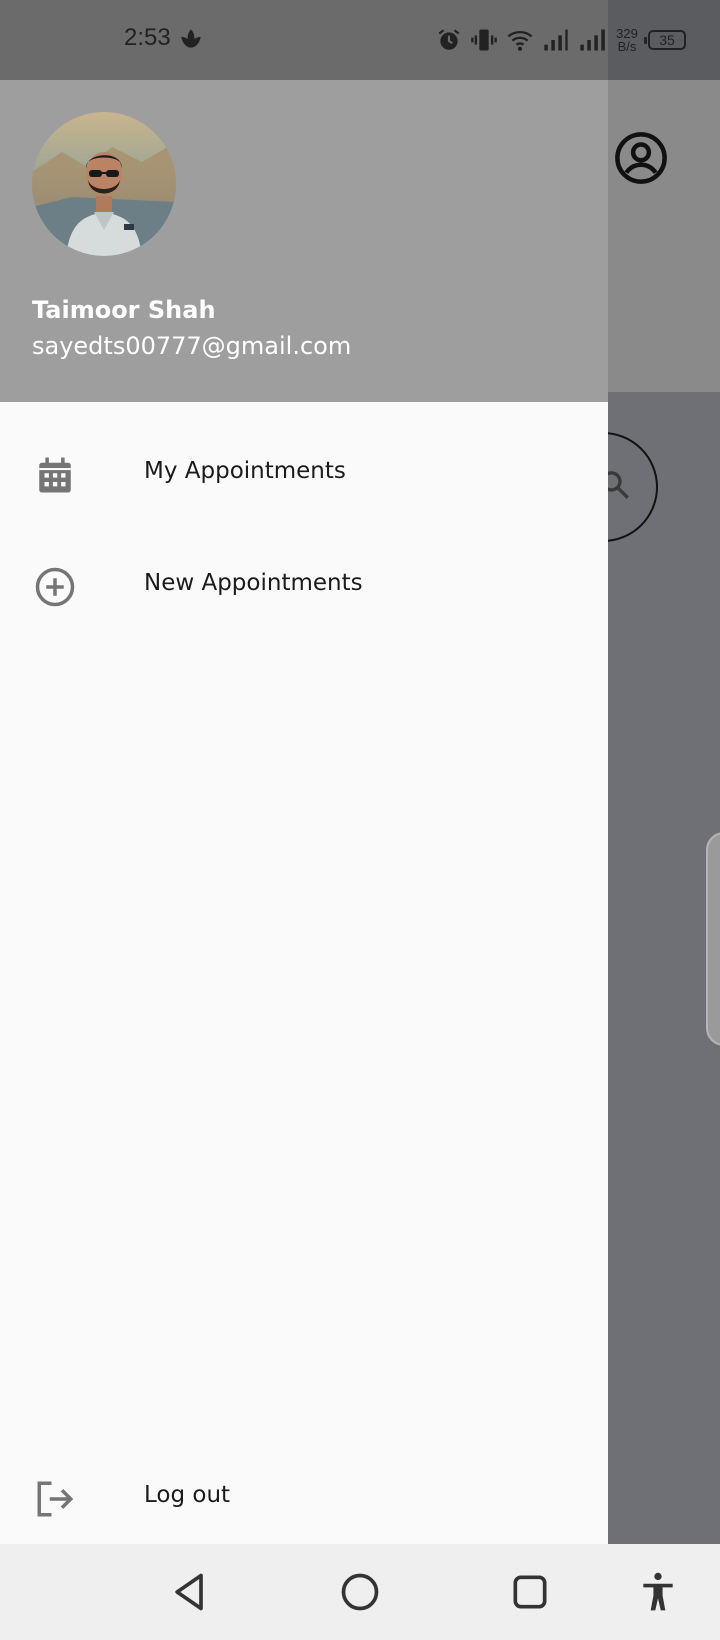 This screenshot has width=720, height=1640. Describe the element at coordinates (124, 310) in the screenshot. I see `user-name: Taimoor Shah` at that location.